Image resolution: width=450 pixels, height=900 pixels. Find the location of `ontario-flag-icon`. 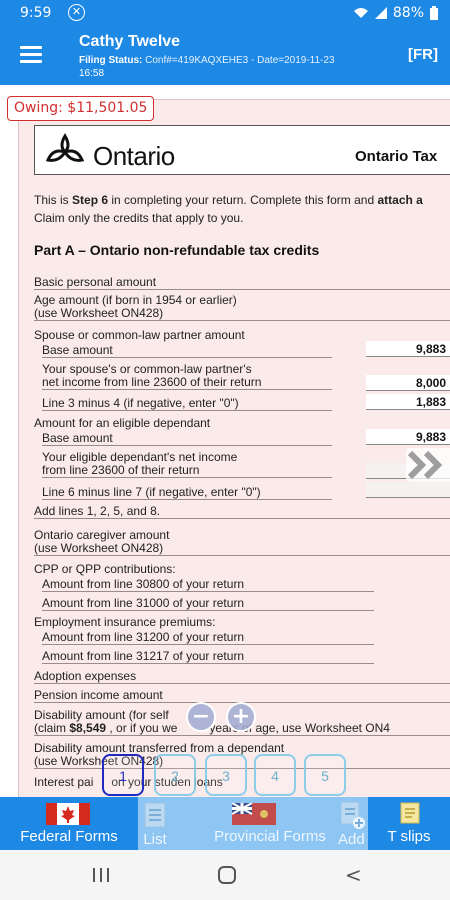

ontario-flag-icon is located at coordinates (254, 814).